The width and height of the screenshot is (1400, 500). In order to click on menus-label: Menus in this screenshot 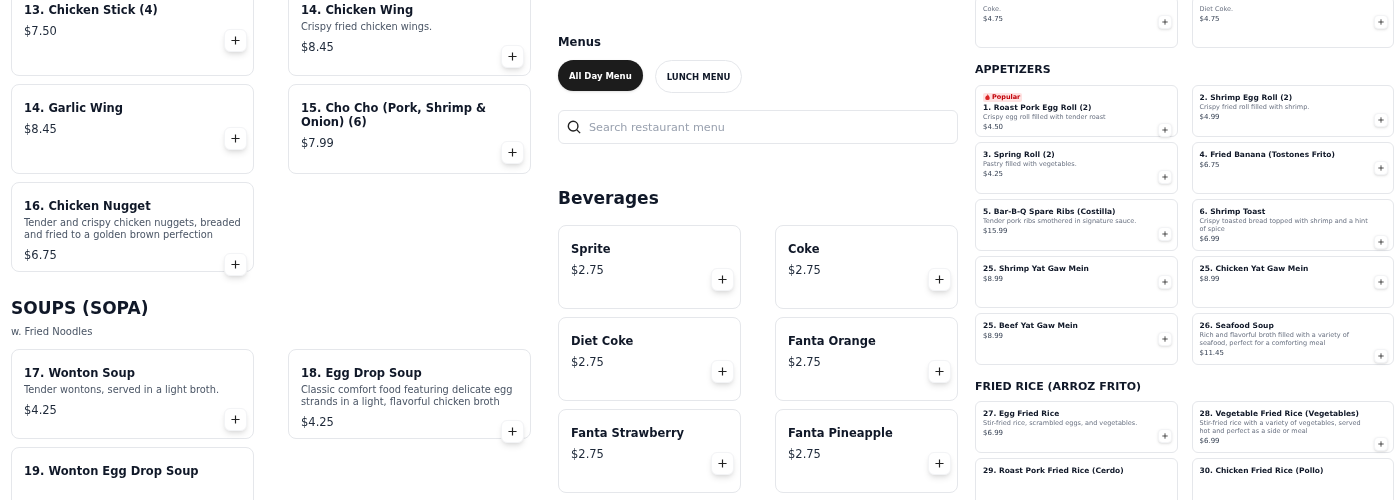, I will do `click(580, 42)`.